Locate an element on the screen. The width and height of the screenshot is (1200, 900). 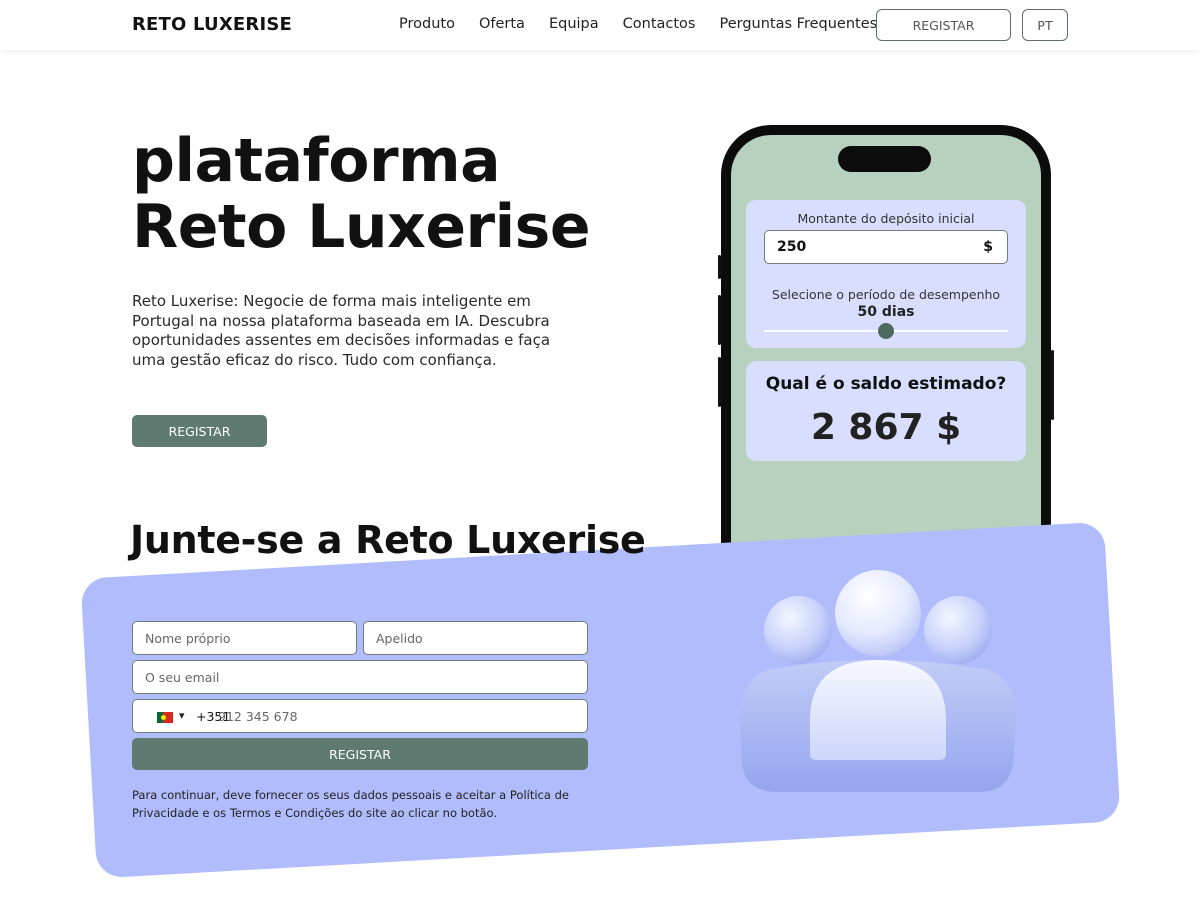
center-body is located at coordinates (878, 710).